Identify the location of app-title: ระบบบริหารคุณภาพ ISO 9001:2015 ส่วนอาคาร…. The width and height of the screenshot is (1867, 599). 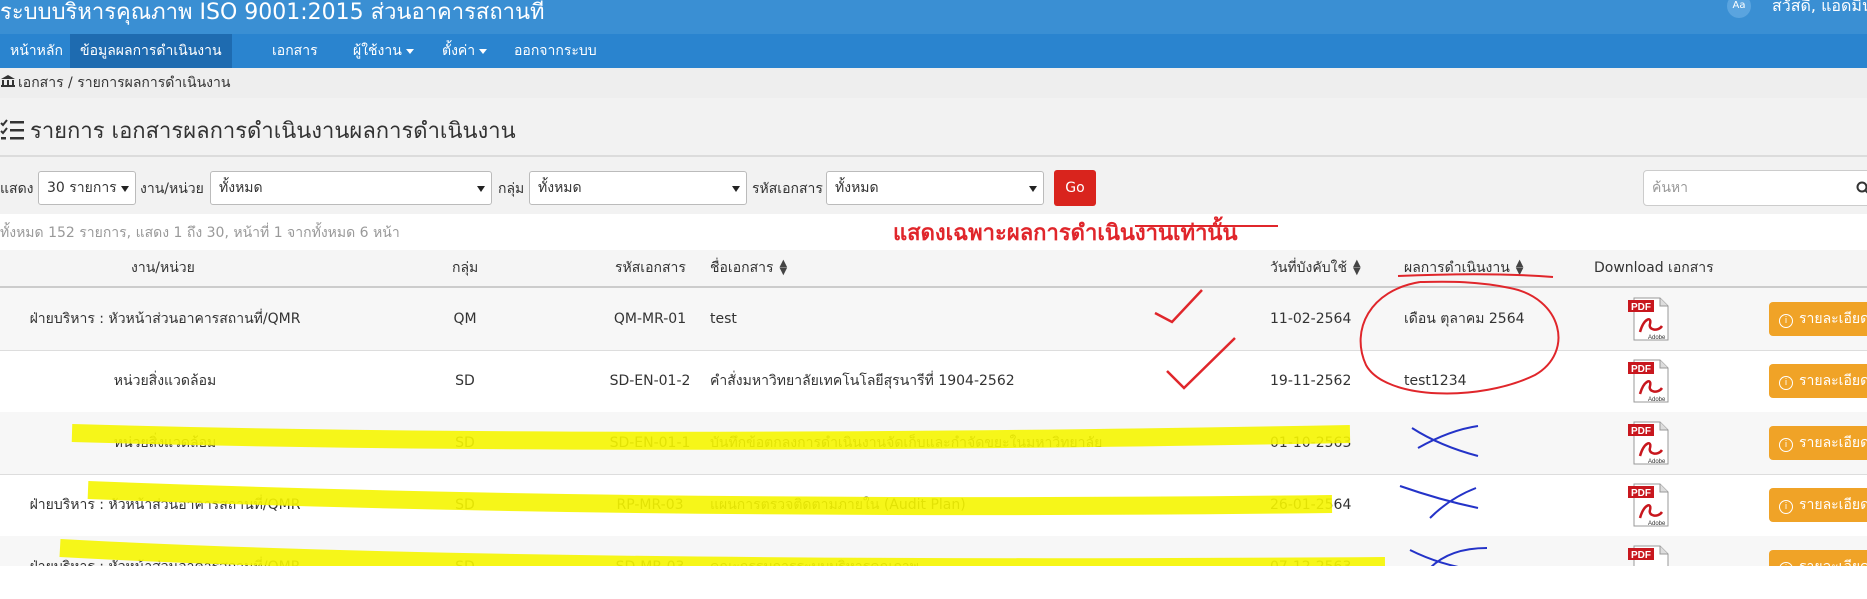
(272, 12).